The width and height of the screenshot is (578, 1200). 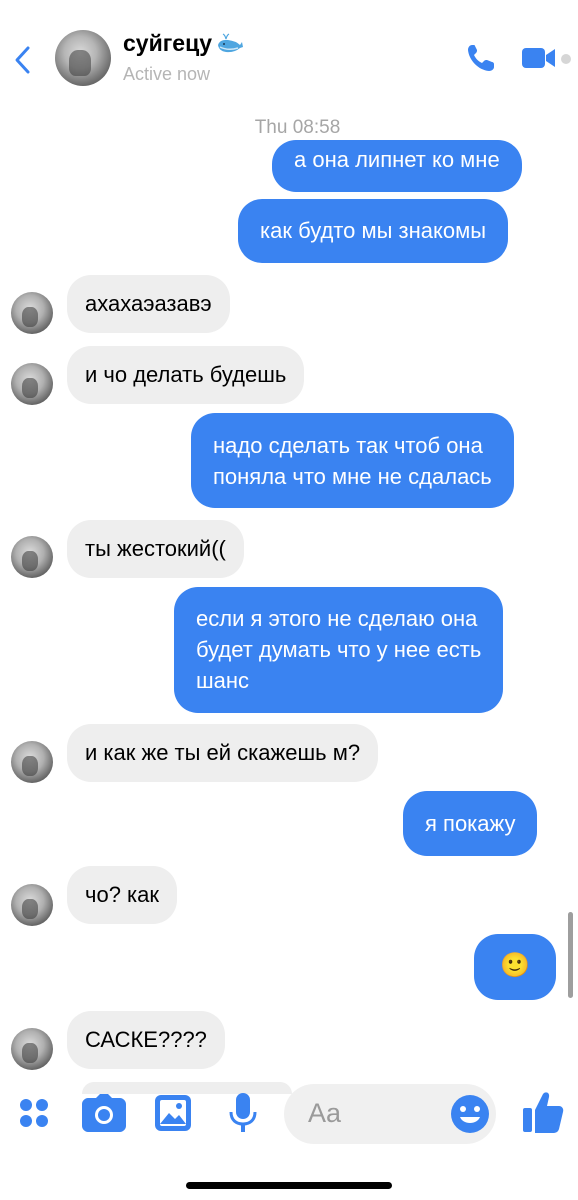 I want to click on camera-icon, so click(x=104, y=1113).